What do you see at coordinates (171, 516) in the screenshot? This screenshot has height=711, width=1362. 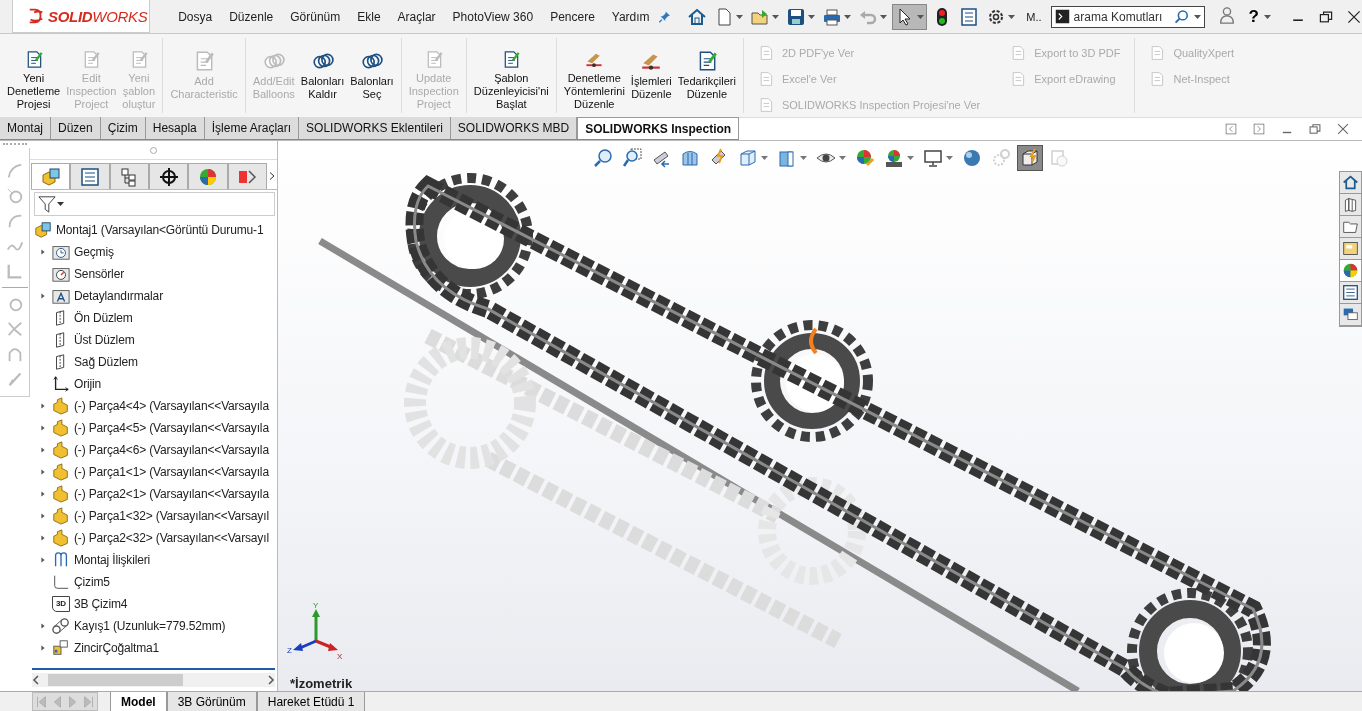 I see `tree-item: (-) Parça1<32> (Varsayılan<<Varsayıl` at bounding box center [171, 516].